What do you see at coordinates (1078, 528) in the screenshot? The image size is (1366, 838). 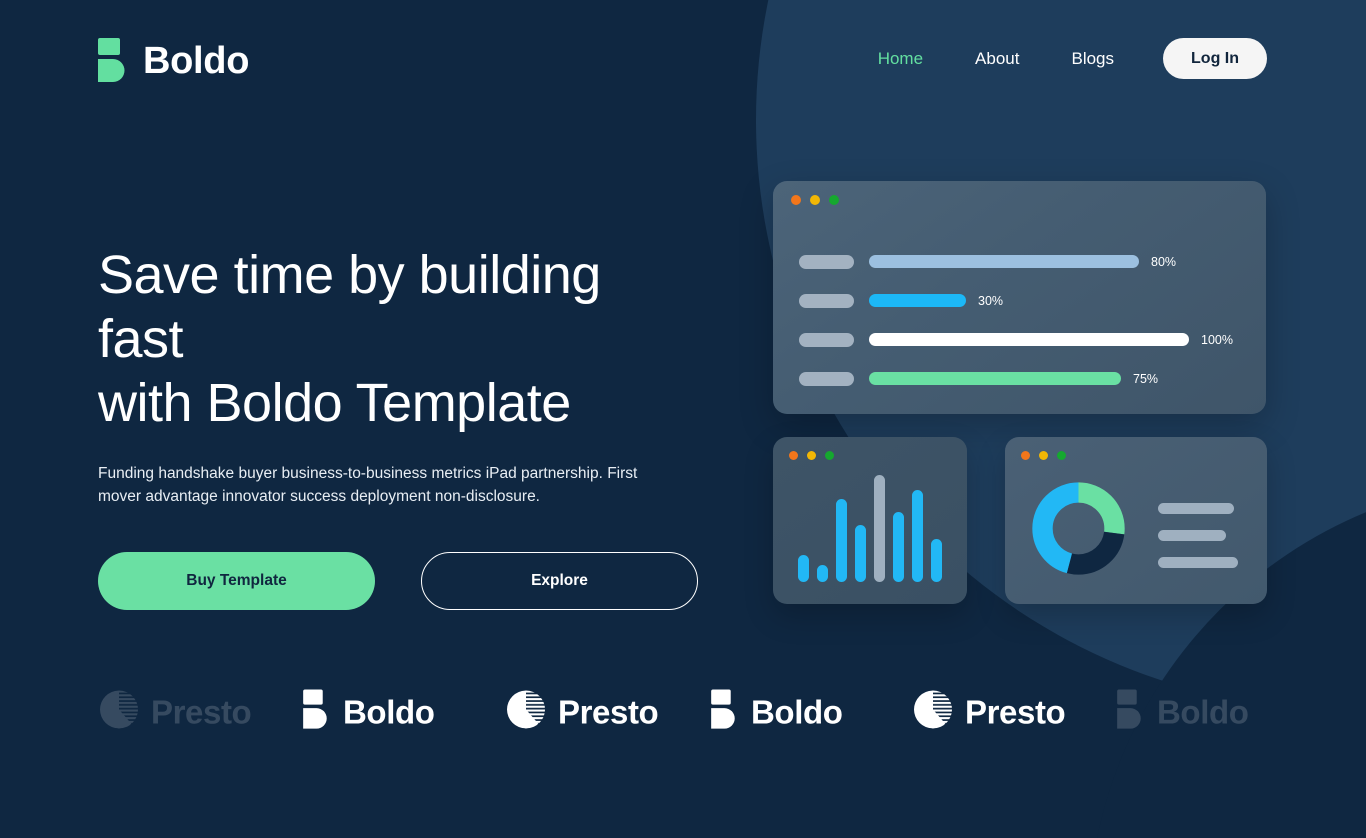 I see `donut-chart` at bounding box center [1078, 528].